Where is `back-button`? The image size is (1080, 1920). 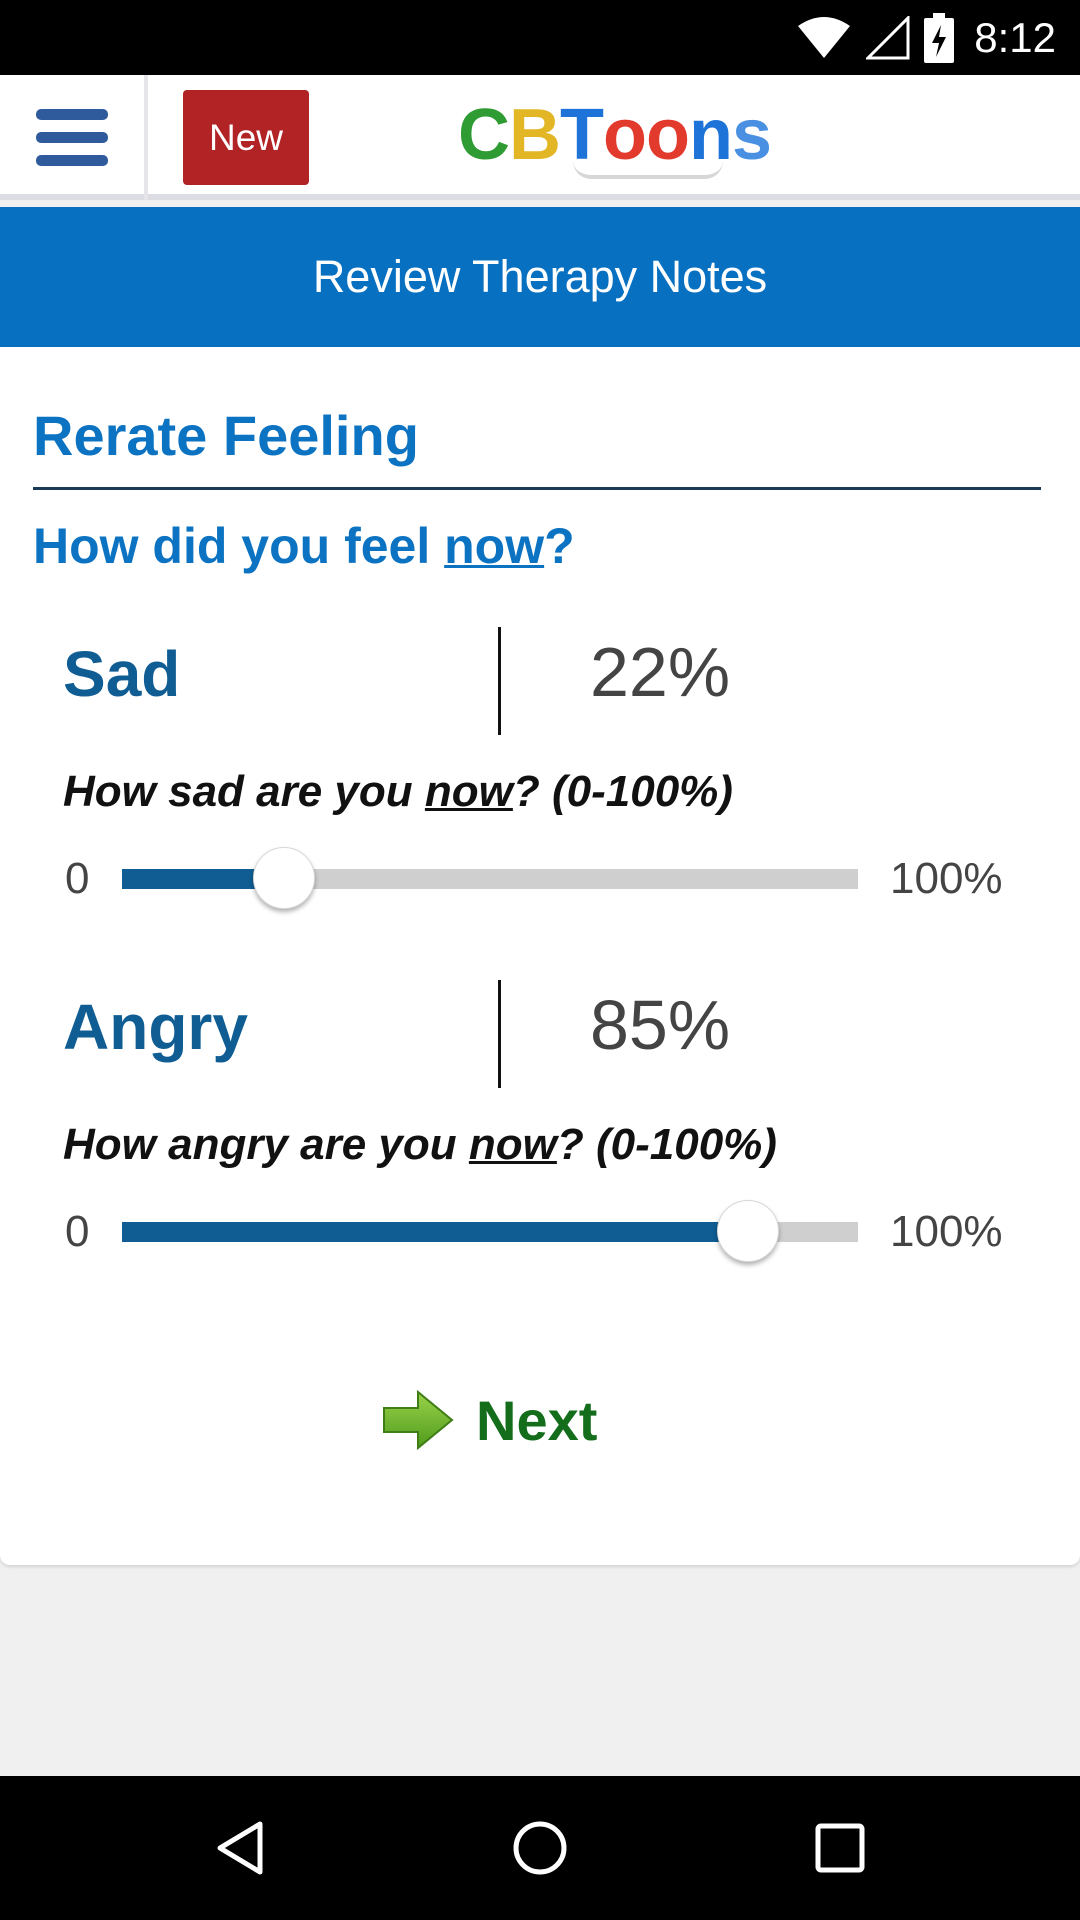 back-button is located at coordinates (240, 1848).